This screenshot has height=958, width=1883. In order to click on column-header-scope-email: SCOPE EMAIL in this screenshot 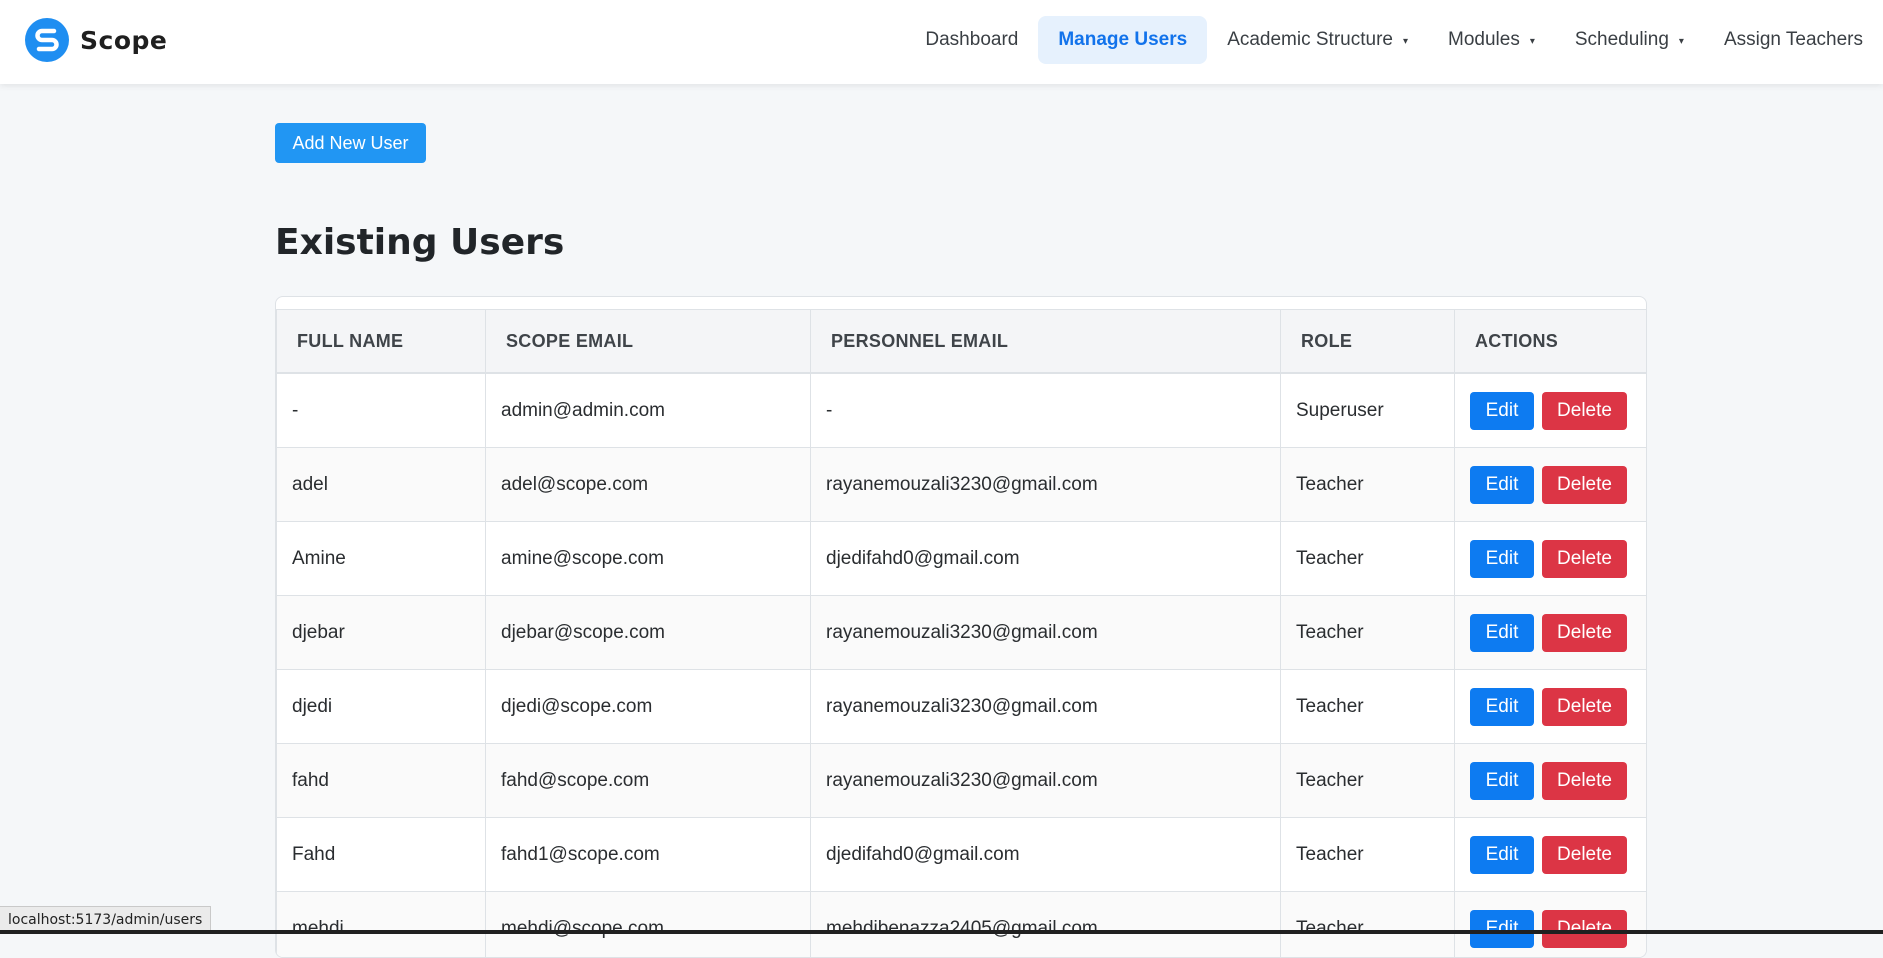, I will do `click(648, 342)`.